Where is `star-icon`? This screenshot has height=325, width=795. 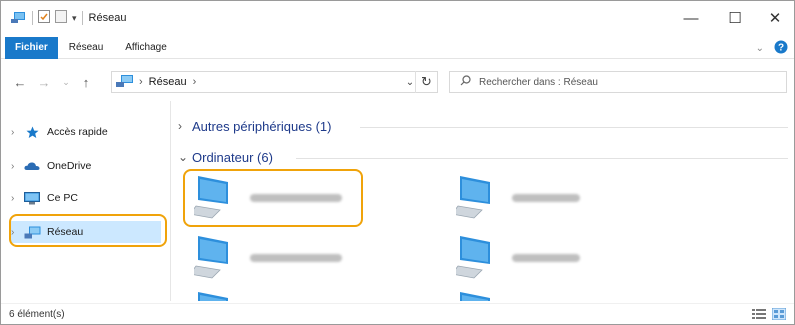 star-icon is located at coordinates (32, 132).